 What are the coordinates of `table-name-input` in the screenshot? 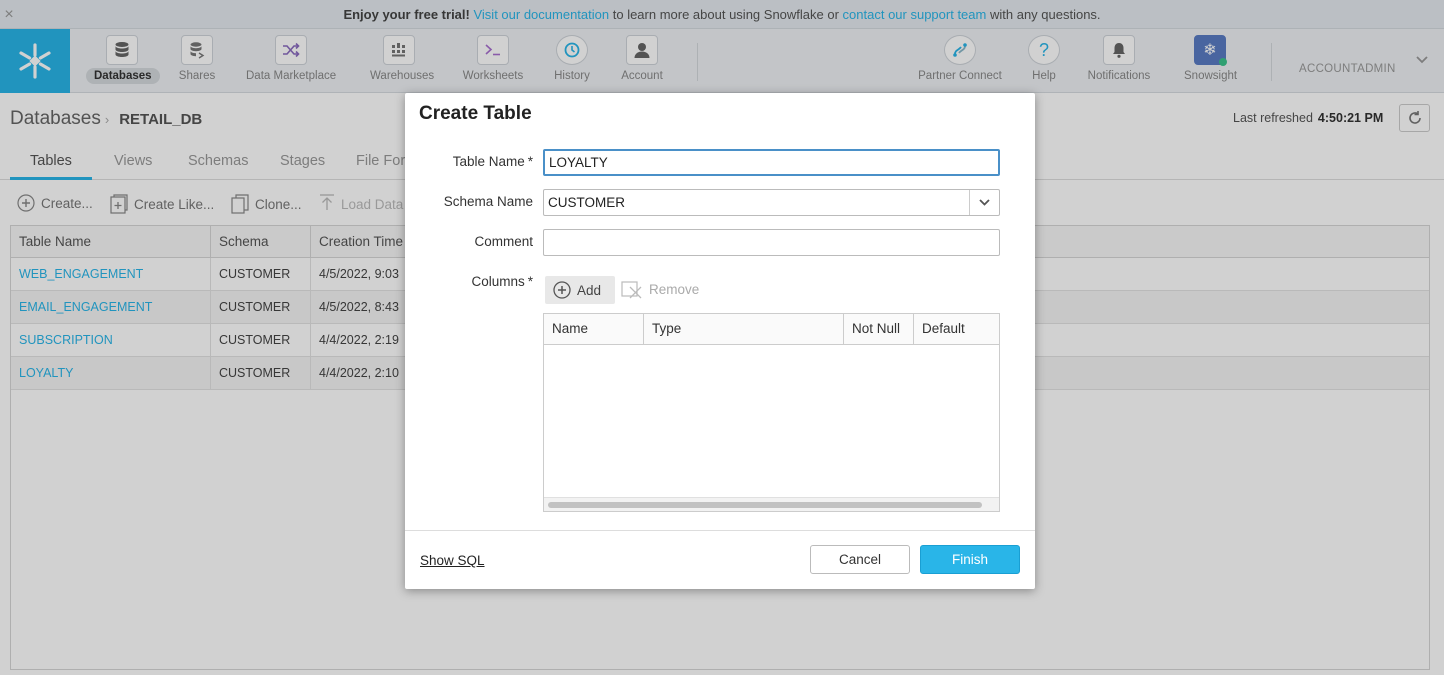 It's located at (771, 162).